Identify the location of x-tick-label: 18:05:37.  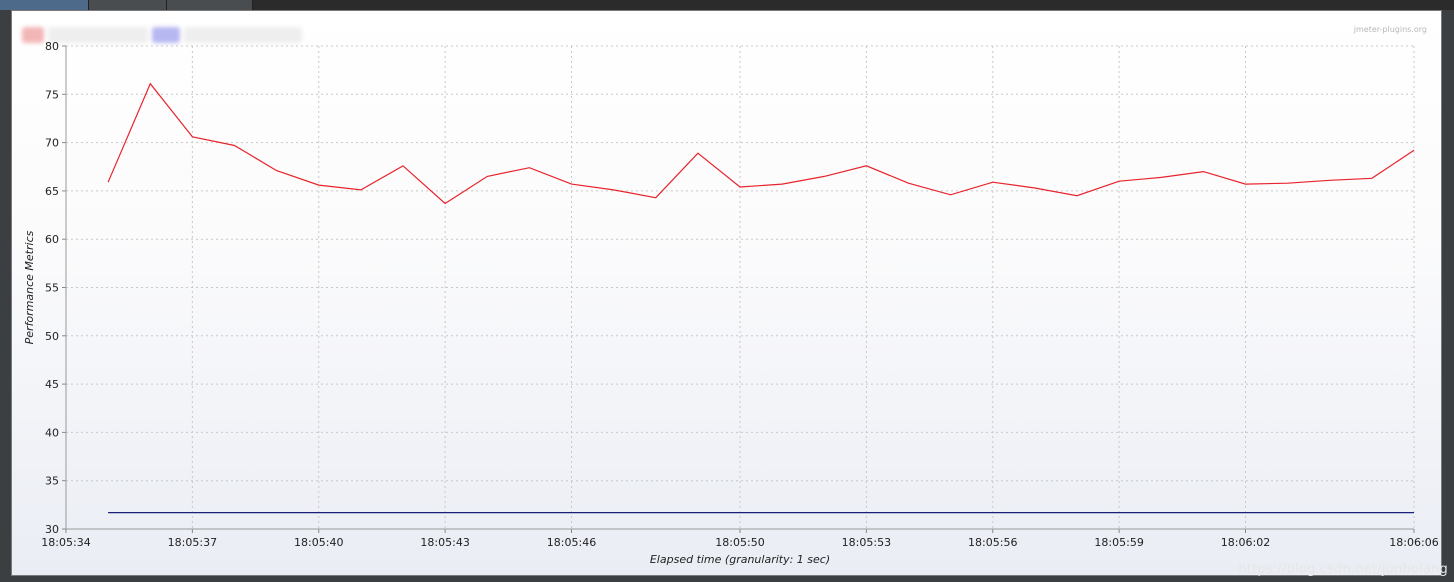
(192, 542).